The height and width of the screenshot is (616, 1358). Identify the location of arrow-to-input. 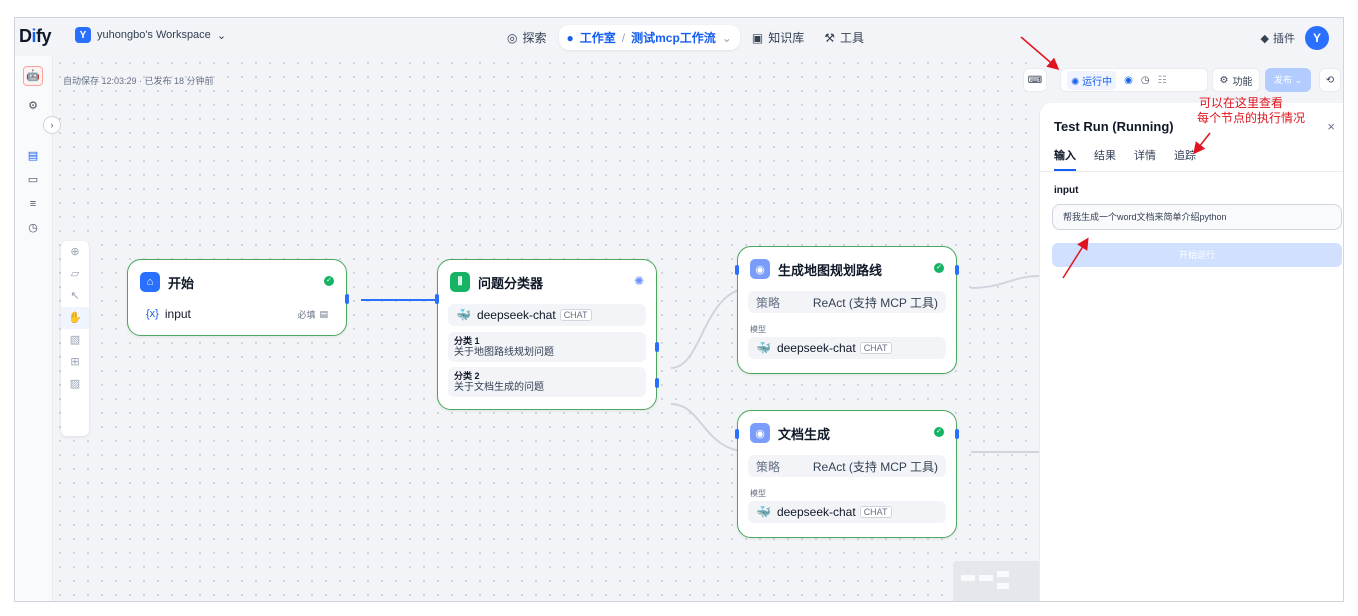
(1075, 258).